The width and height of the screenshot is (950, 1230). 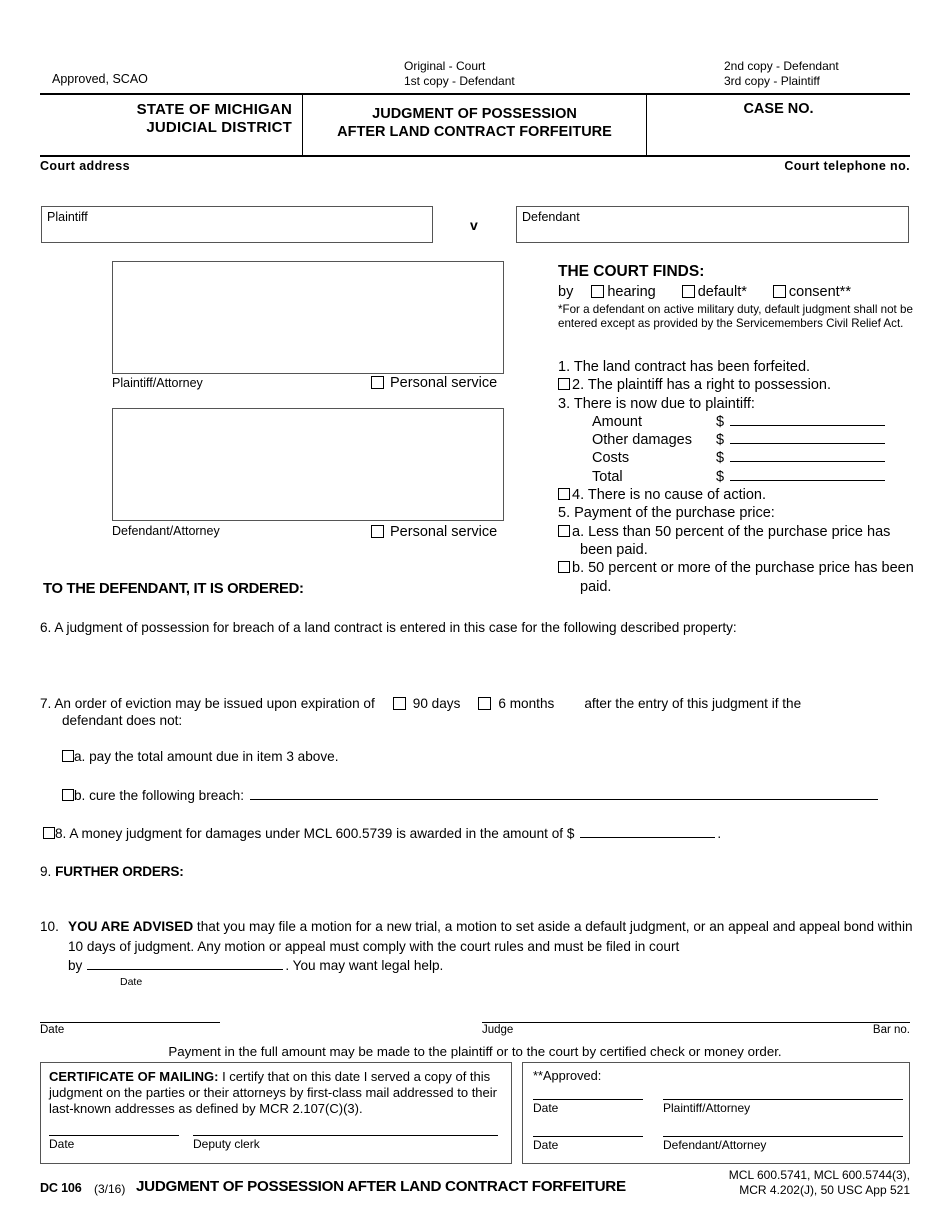 What do you see at coordinates (712, 224) in the screenshot?
I see `defendant-field: Defendant` at bounding box center [712, 224].